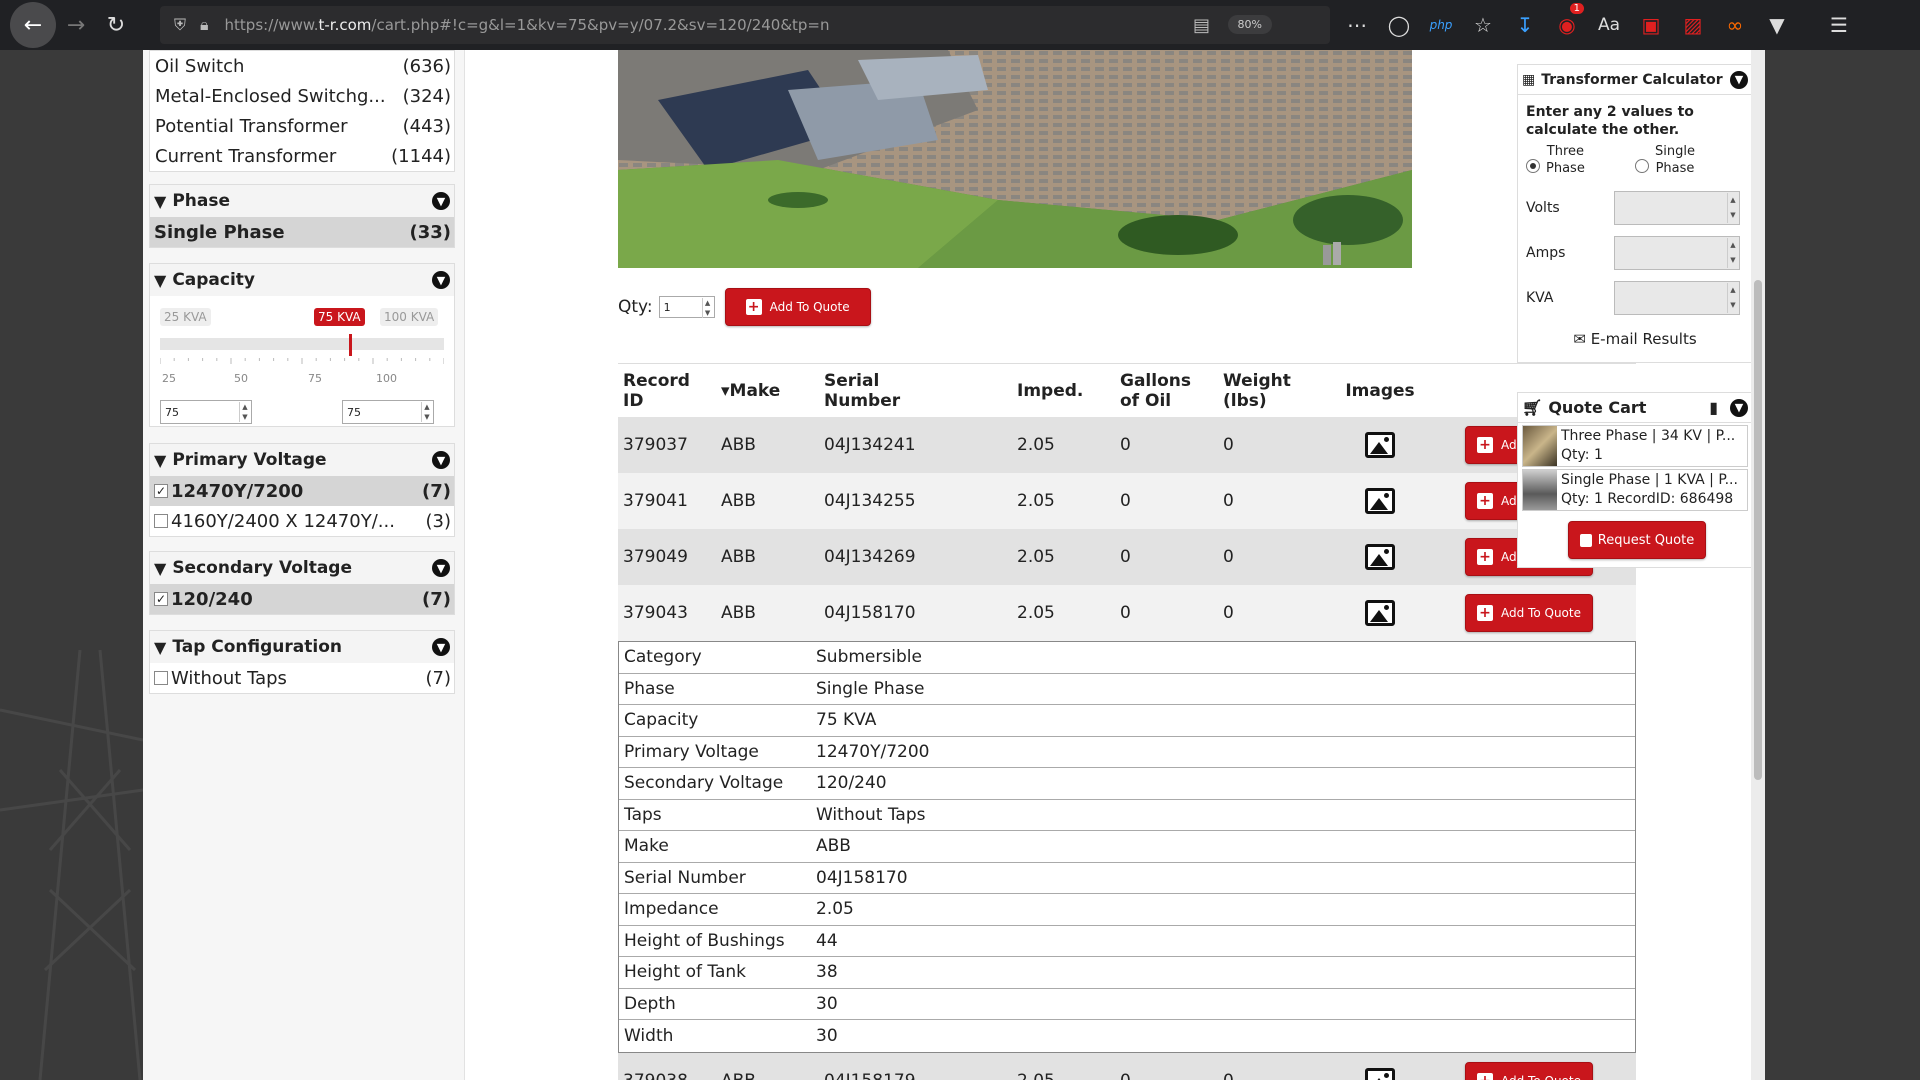  I want to click on category-label: Oil Switch, so click(200, 66).